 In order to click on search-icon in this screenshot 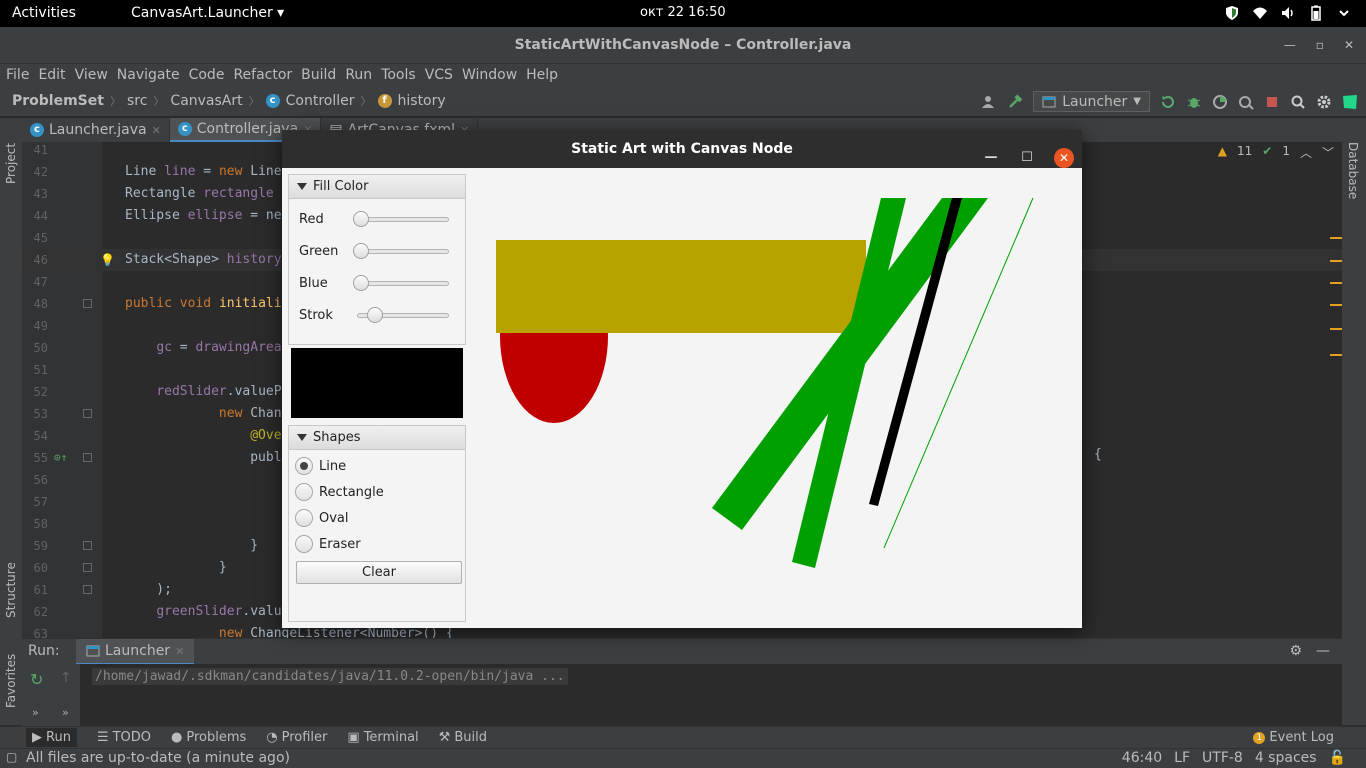, I will do `click(1298, 102)`.